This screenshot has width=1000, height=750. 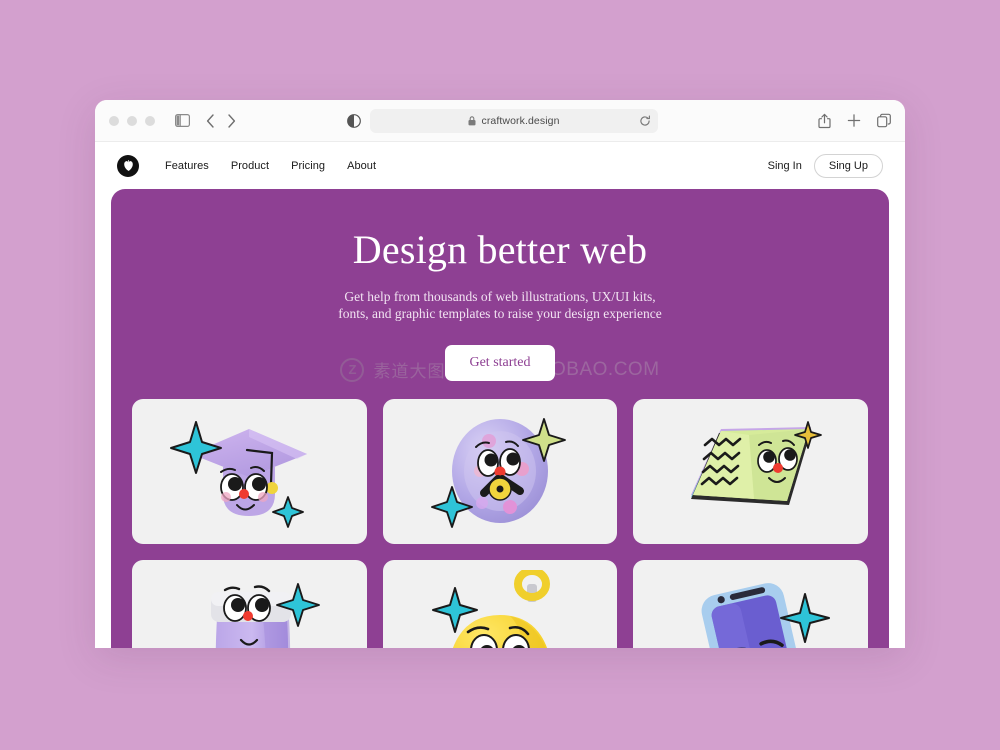 I want to click on reader-mode-icon, so click(x=354, y=120).